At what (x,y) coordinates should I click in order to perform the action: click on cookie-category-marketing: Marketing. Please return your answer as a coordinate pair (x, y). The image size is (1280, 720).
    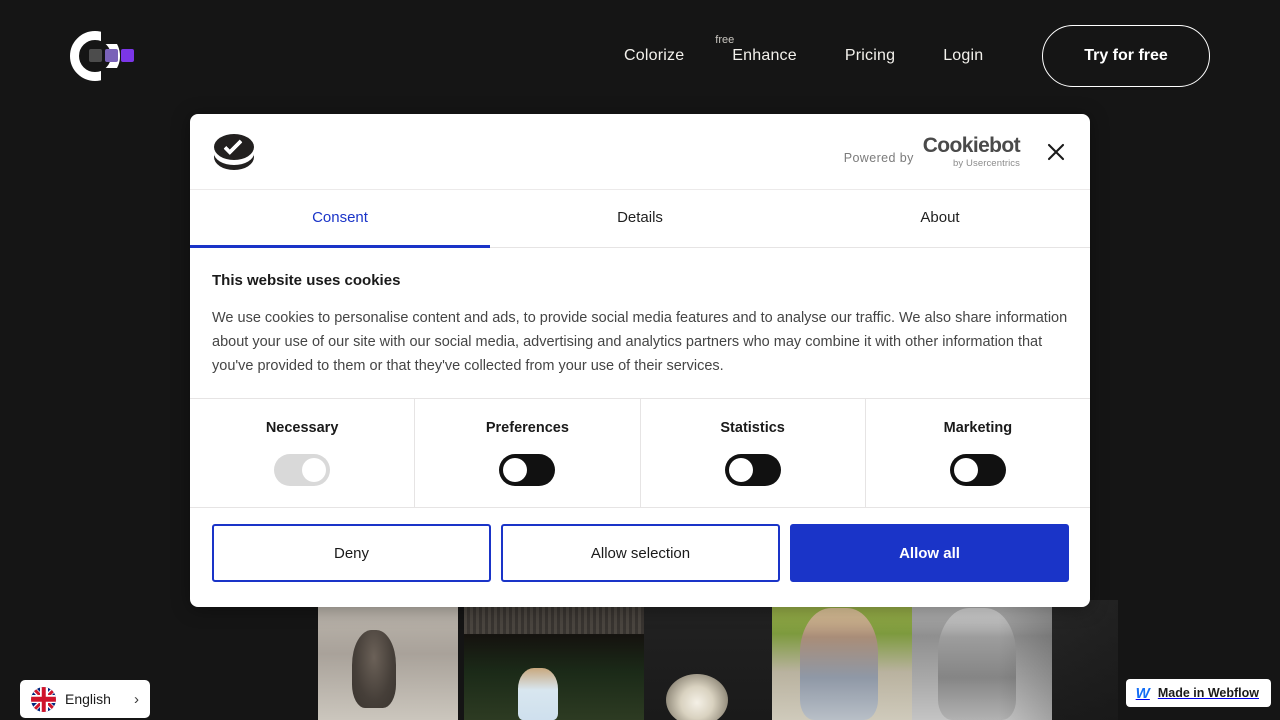
    Looking at the image, I should click on (978, 453).